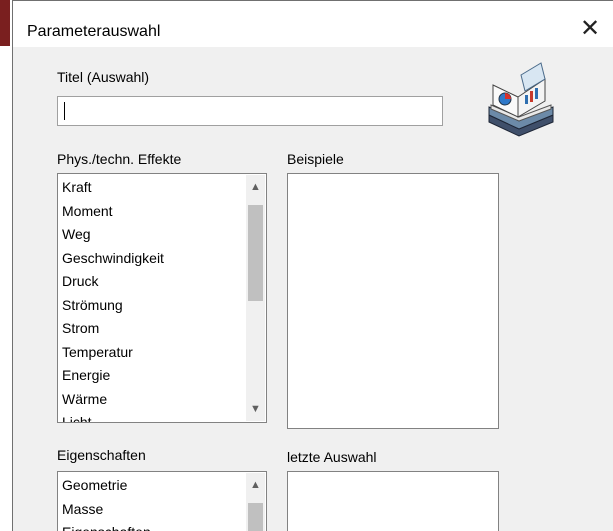  Describe the element at coordinates (332, 457) in the screenshot. I see `letzte-auswahl-label: letzte Auswahl` at that location.